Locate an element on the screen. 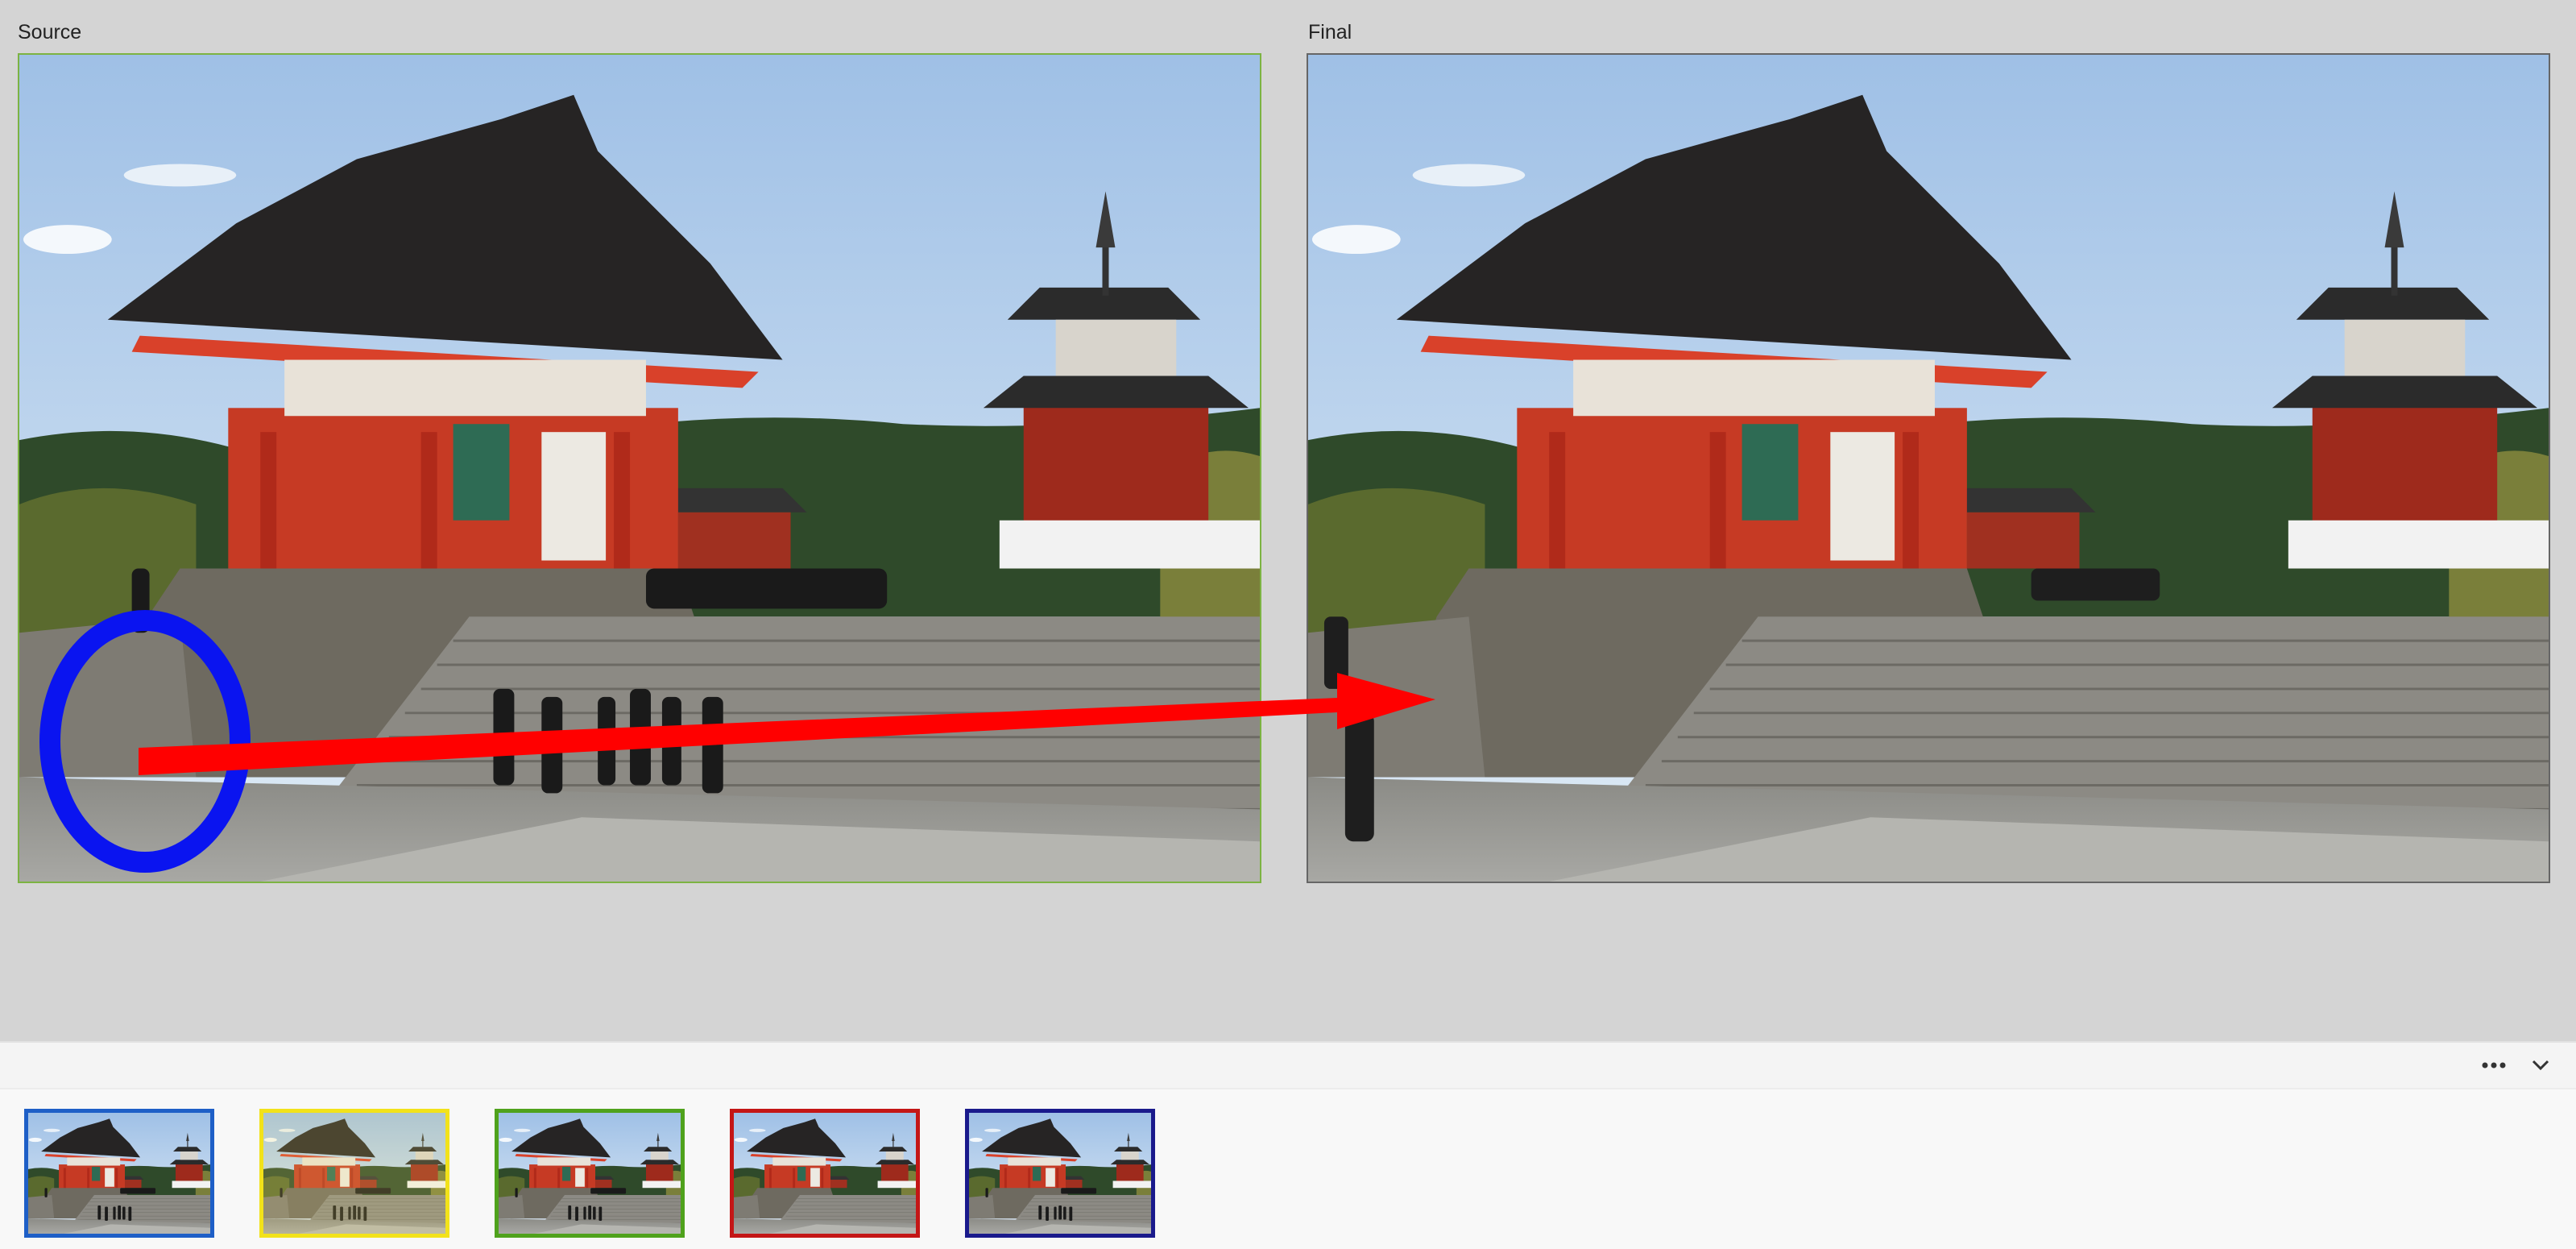 The image size is (2576, 1249). final-pane-label: Final is located at coordinates (1330, 32).